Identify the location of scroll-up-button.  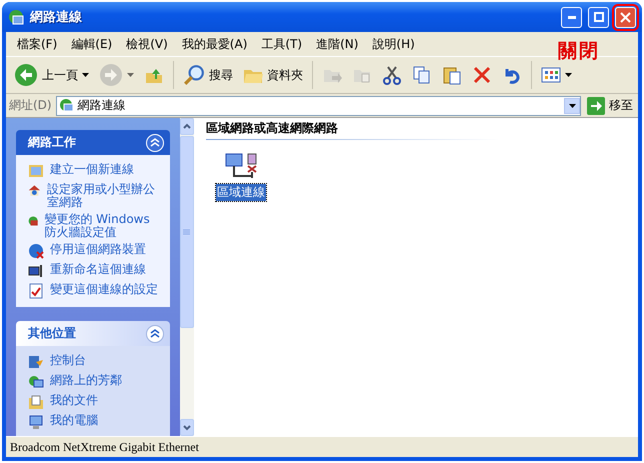
(187, 126).